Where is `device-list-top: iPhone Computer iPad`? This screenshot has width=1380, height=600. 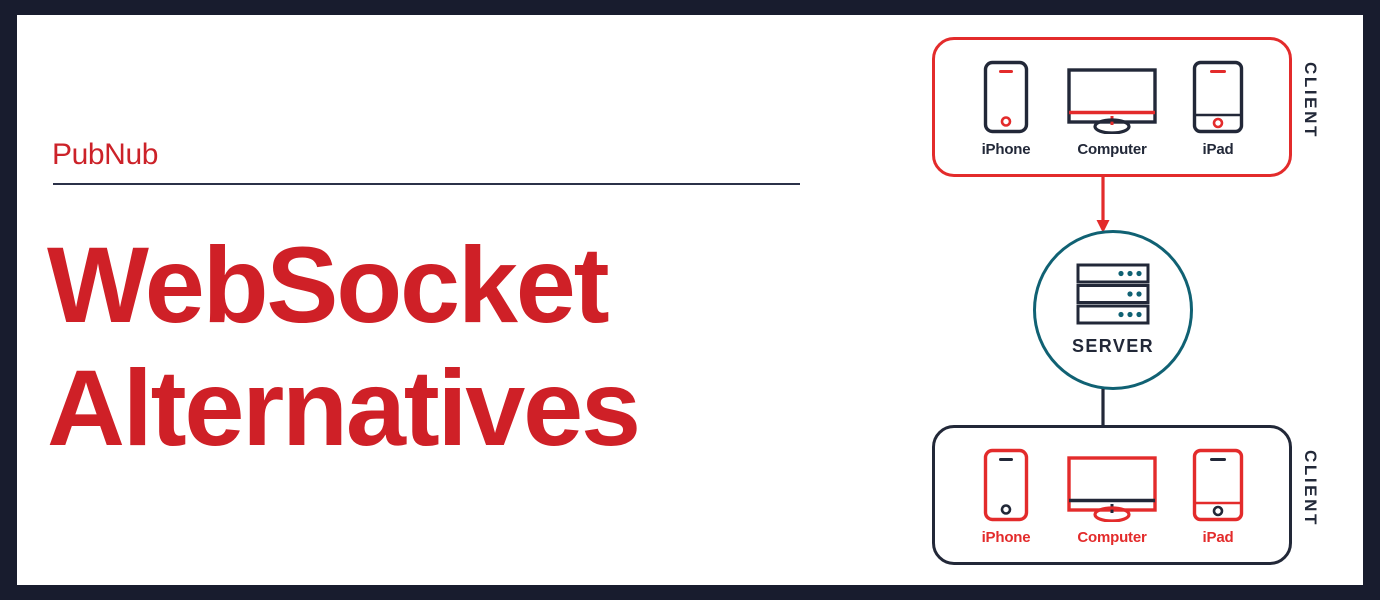
device-list-top: iPhone Computer iPad is located at coordinates (1112, 107).